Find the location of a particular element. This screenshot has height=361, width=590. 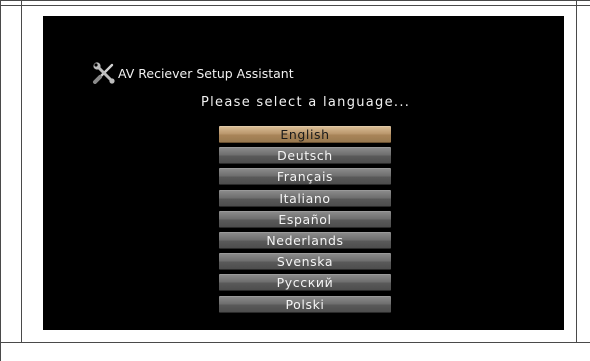

tools-icon is located at coordinates (105, 73).